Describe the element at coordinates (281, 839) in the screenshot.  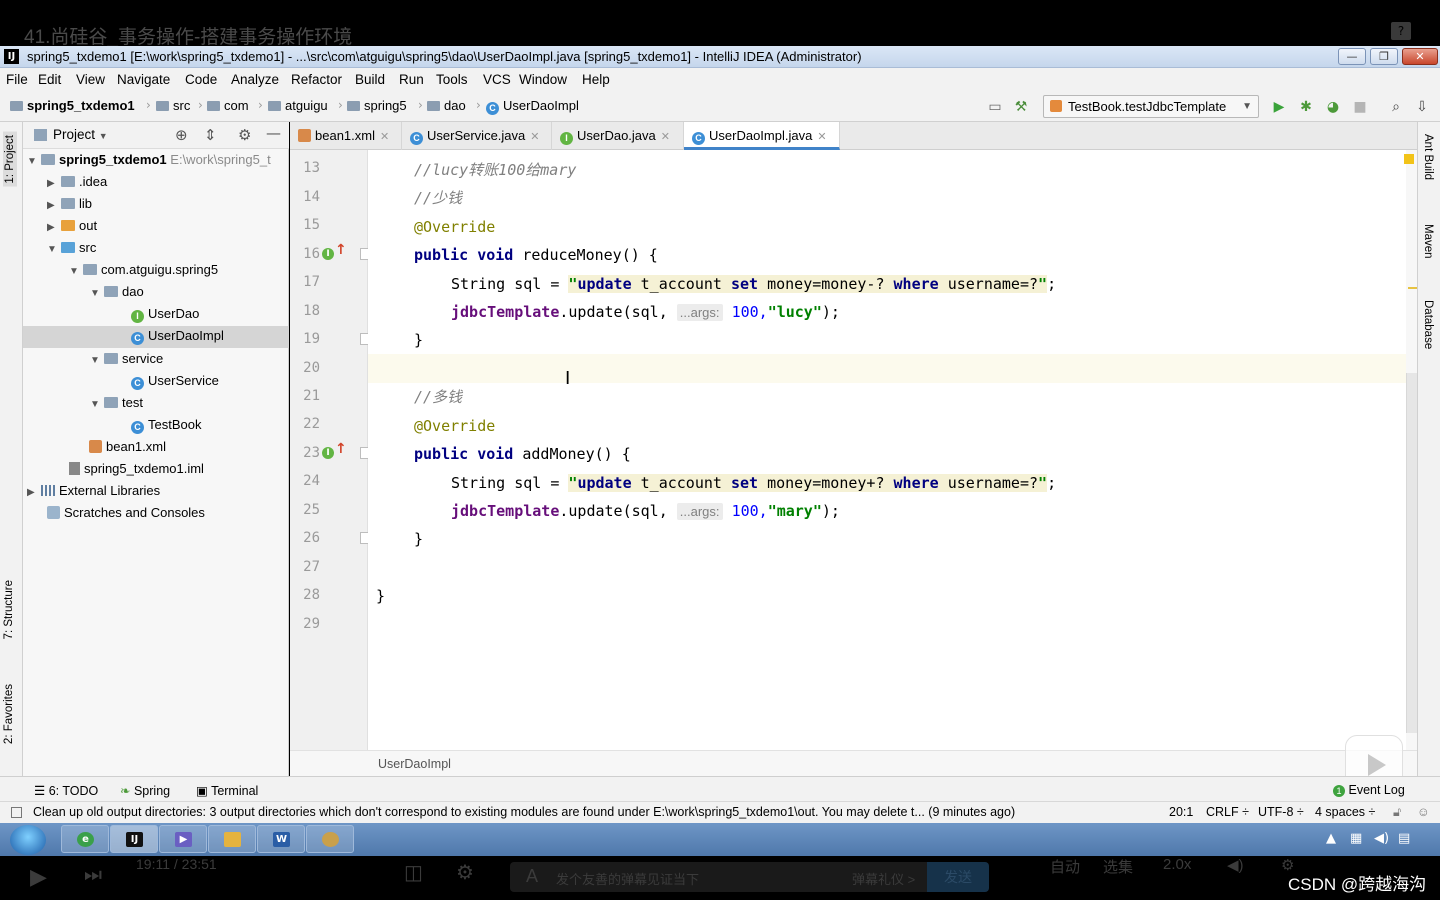
I see `taskbar-word: W` at that location.